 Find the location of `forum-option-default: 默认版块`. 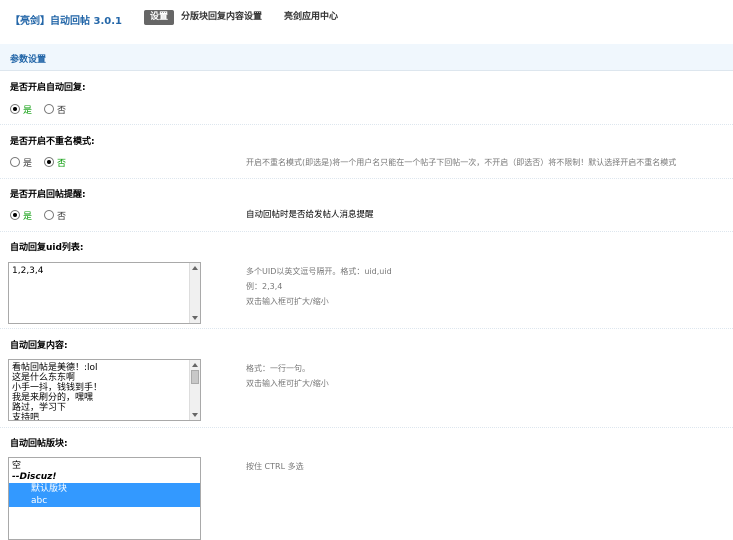

forum-option-default: 默认版块 is located at coordinates (104, 489).